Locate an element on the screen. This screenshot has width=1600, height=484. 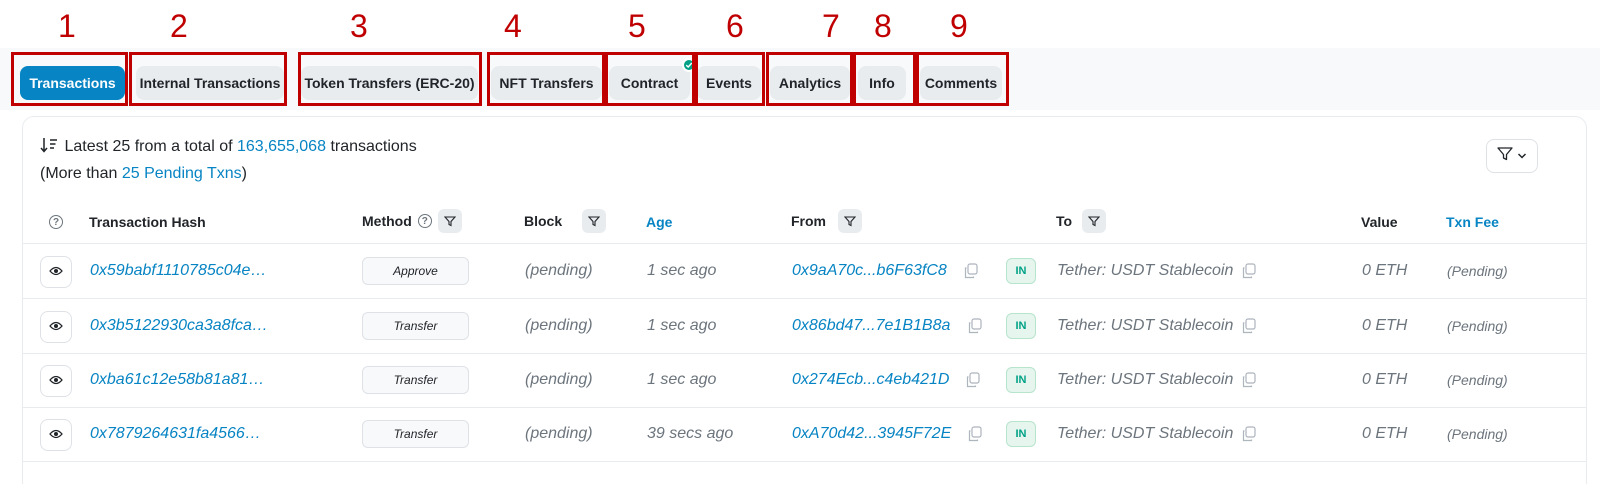
column-header-value: Value is located at coordinates (1379, 222).